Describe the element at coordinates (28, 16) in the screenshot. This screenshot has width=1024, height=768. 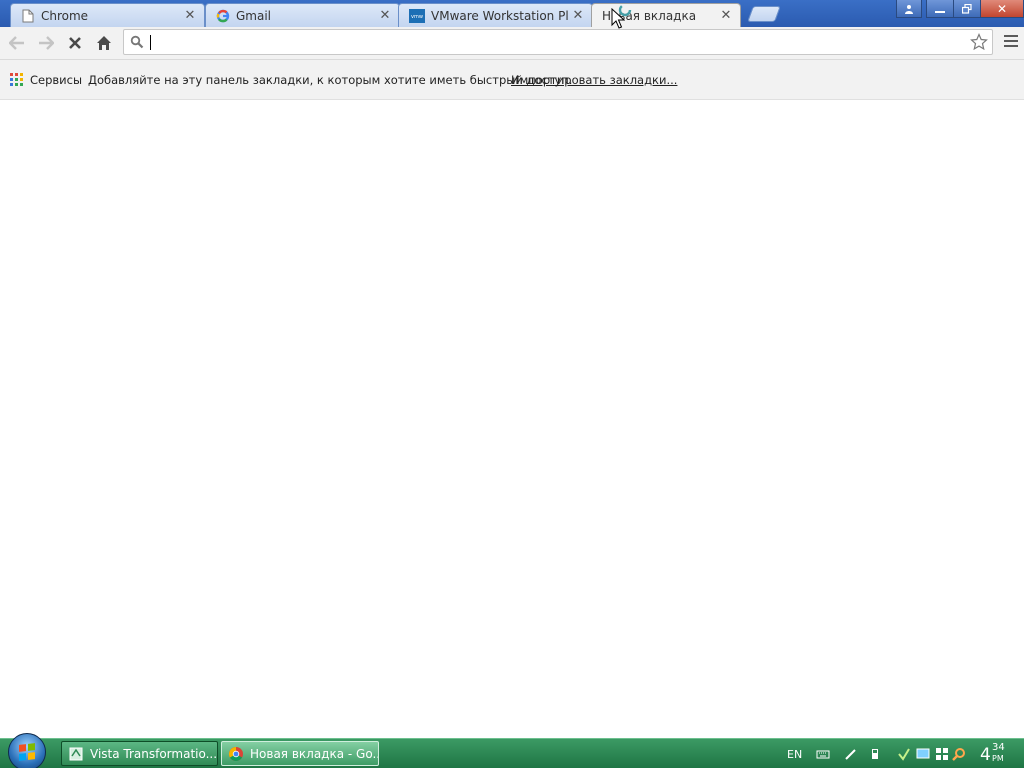
I see `page-icon` at that location.